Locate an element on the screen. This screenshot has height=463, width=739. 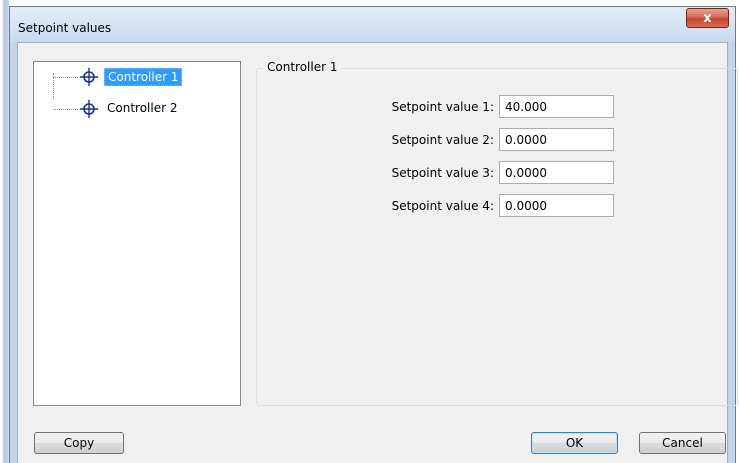
tree-item-controller-2: Controller 2 is located at coordinates (129, 109).